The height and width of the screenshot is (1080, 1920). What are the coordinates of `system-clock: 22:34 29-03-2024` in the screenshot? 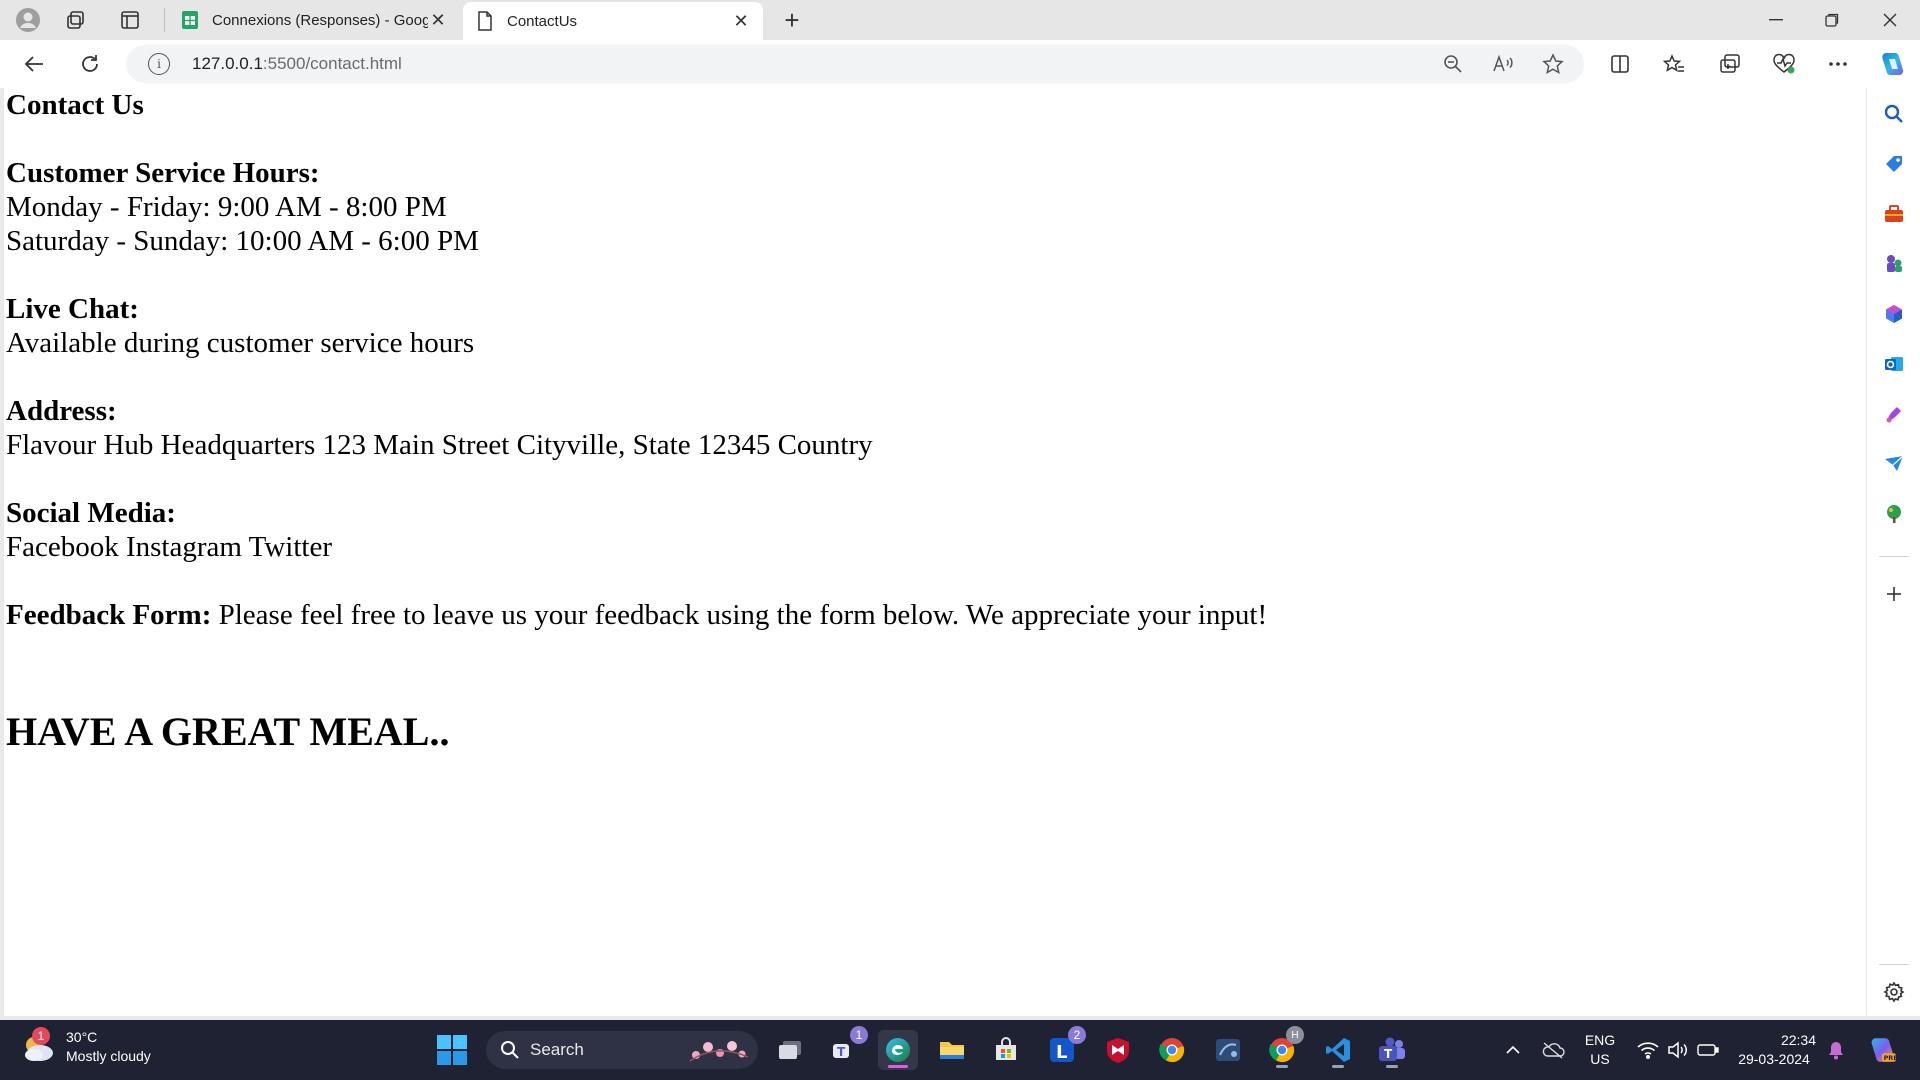 It's located at (1774, 1050).